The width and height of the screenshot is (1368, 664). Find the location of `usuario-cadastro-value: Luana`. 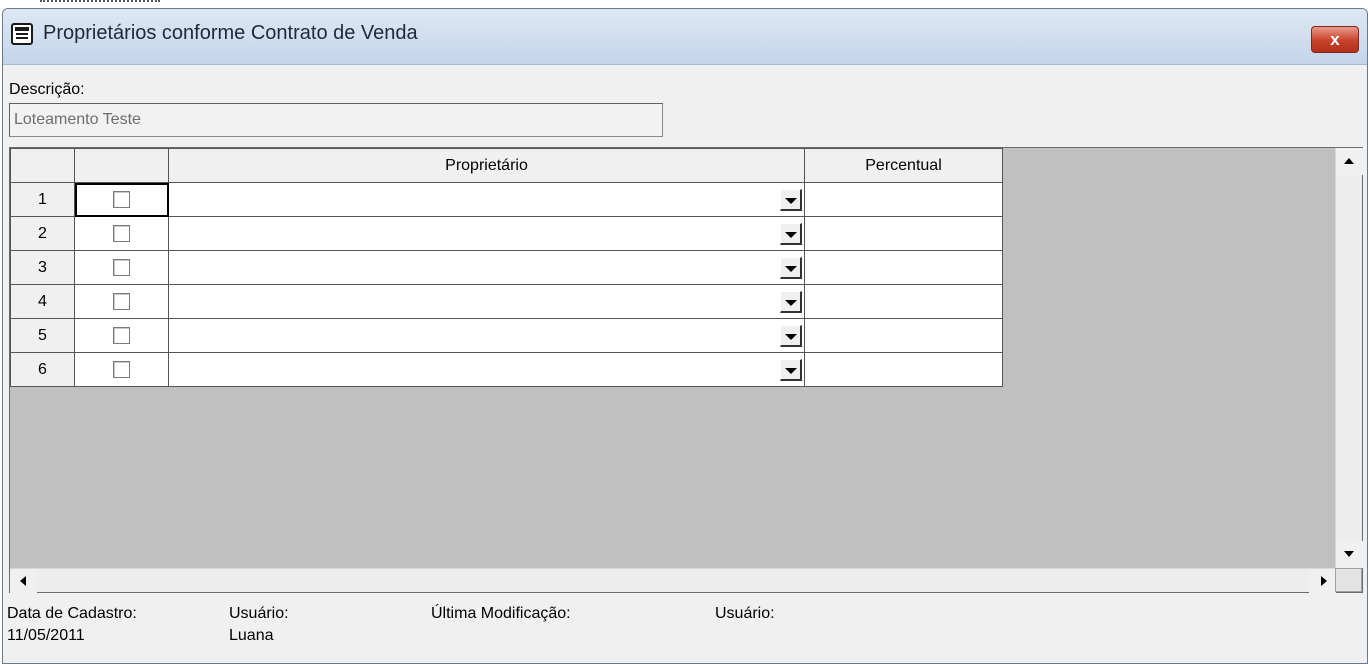

usuario-cadastro-value: Luana is located at coordinates (251, 635).